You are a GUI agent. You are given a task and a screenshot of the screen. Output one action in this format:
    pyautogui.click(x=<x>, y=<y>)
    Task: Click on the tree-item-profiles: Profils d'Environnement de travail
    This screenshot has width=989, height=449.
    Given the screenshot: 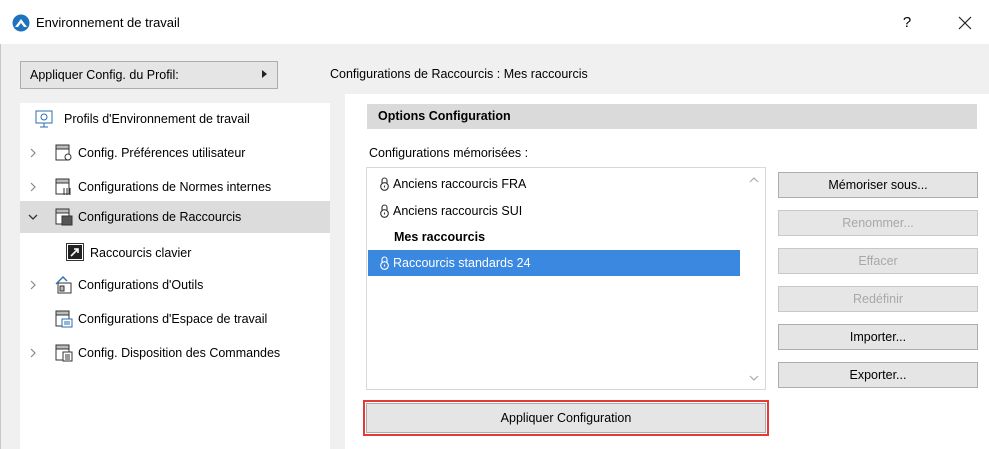 What is the action you would take?
    pyautogui.click(x=175, y=119)
    